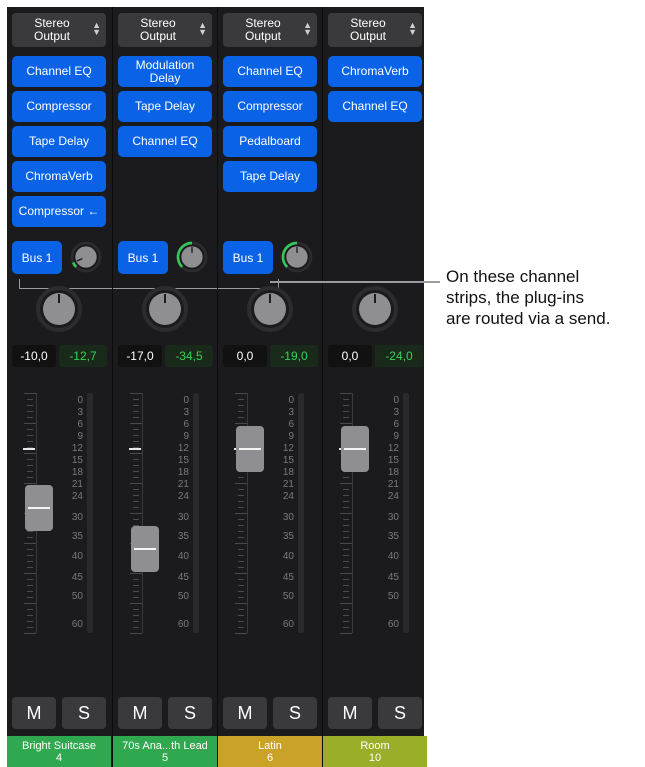 This screenshot has height=767, width=645. I want to click on track-name-label: Room 10, so click(375, 751).